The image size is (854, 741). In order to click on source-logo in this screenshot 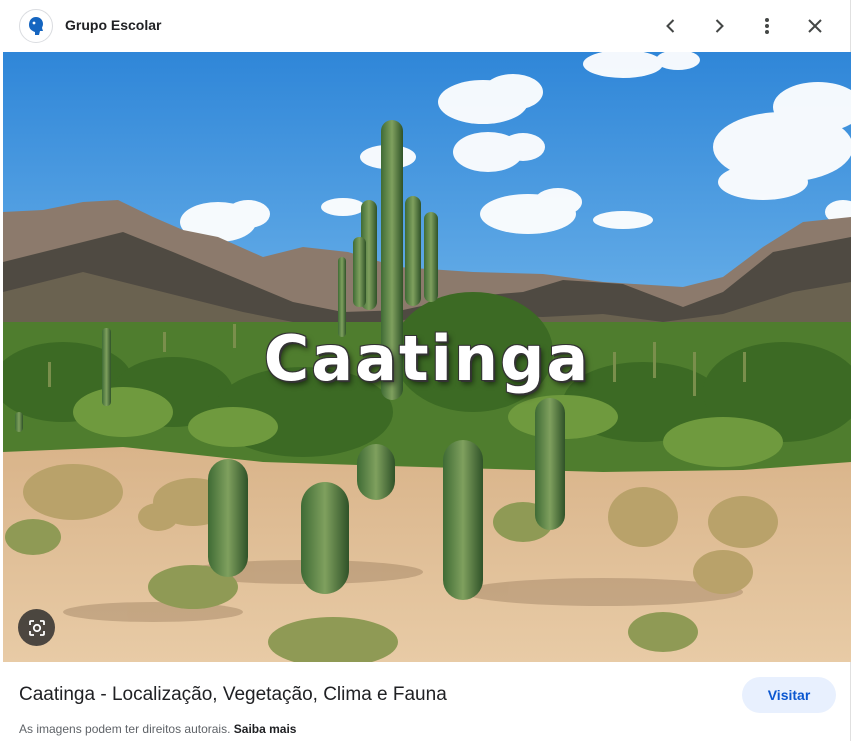, I will do `click(36, 26)`.